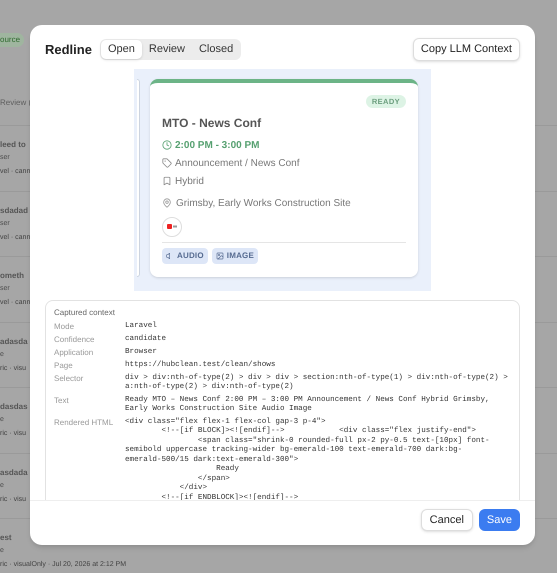 Image resolution: width=557 pixels, height=573 pixels. What do you see at coordinates (167, 163) in the screenshot?
I see `tag-icon` at bounding box center [167, 163].